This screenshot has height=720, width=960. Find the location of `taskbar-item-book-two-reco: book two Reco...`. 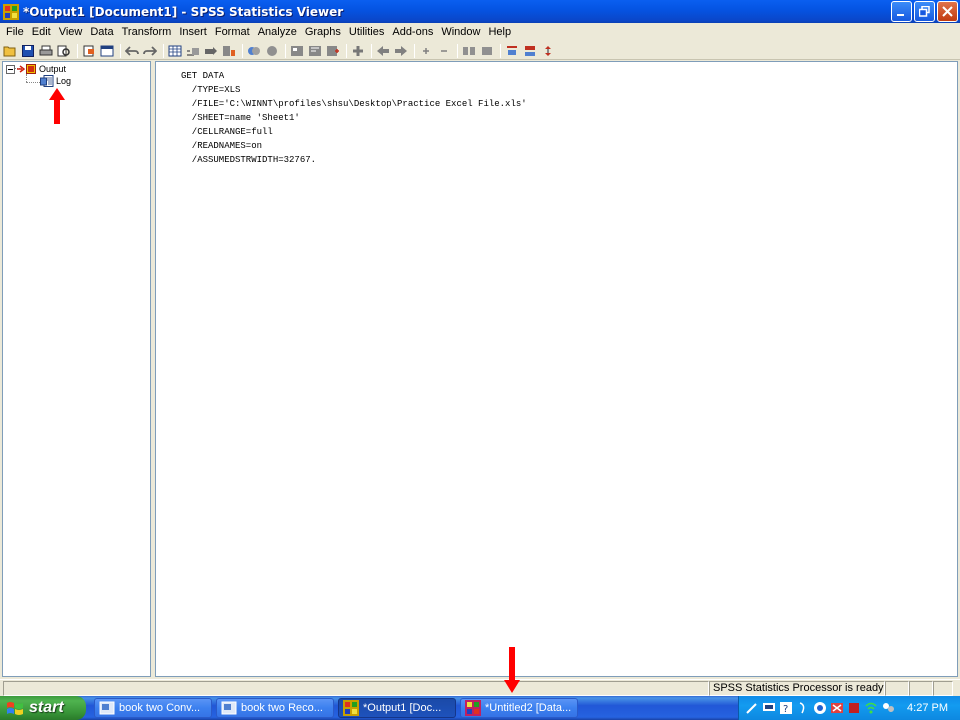

taskbar-item-book-two-reco: book two Reco... is located at coordinates (275, 708).